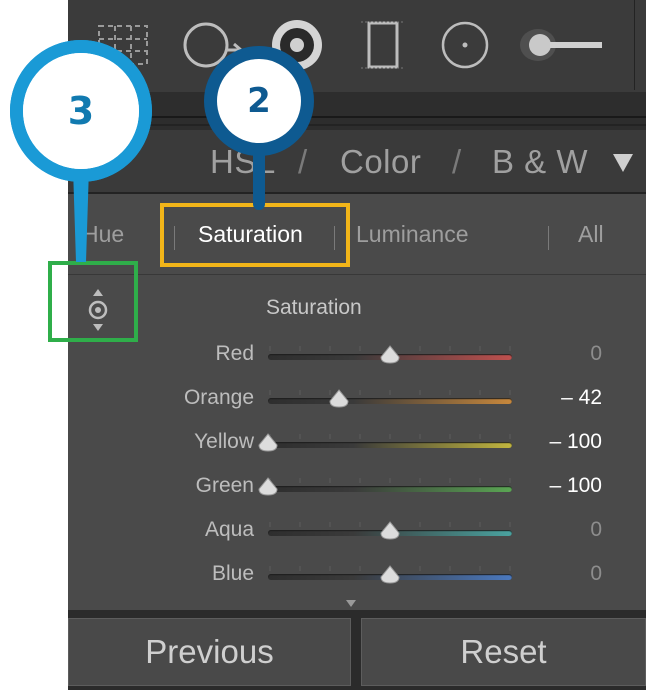  I want to click on slider-label: Orange, so click(218, 397).